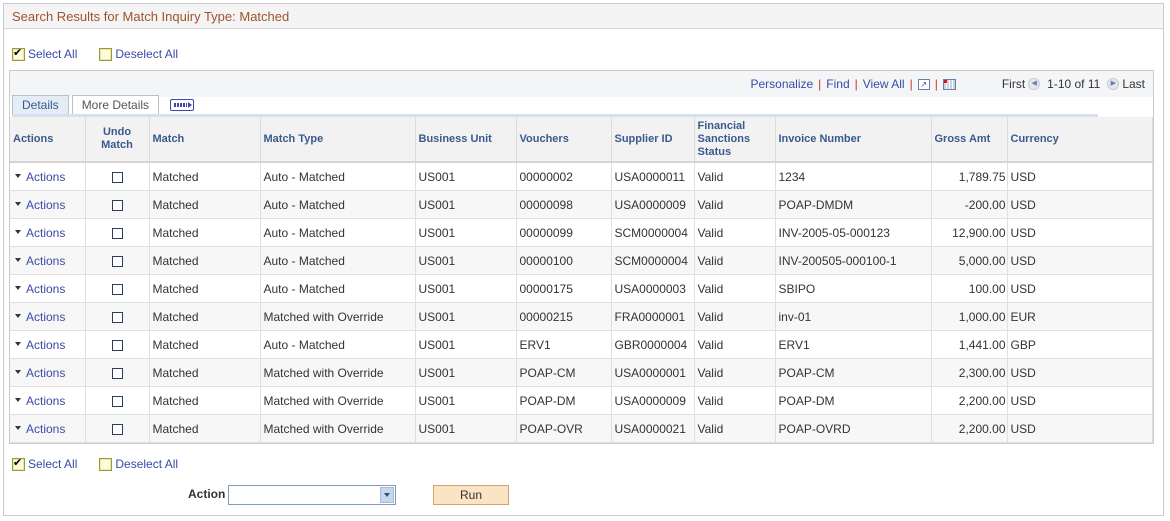  I want to click on voucher-link: 00000099, so click(564, 232).